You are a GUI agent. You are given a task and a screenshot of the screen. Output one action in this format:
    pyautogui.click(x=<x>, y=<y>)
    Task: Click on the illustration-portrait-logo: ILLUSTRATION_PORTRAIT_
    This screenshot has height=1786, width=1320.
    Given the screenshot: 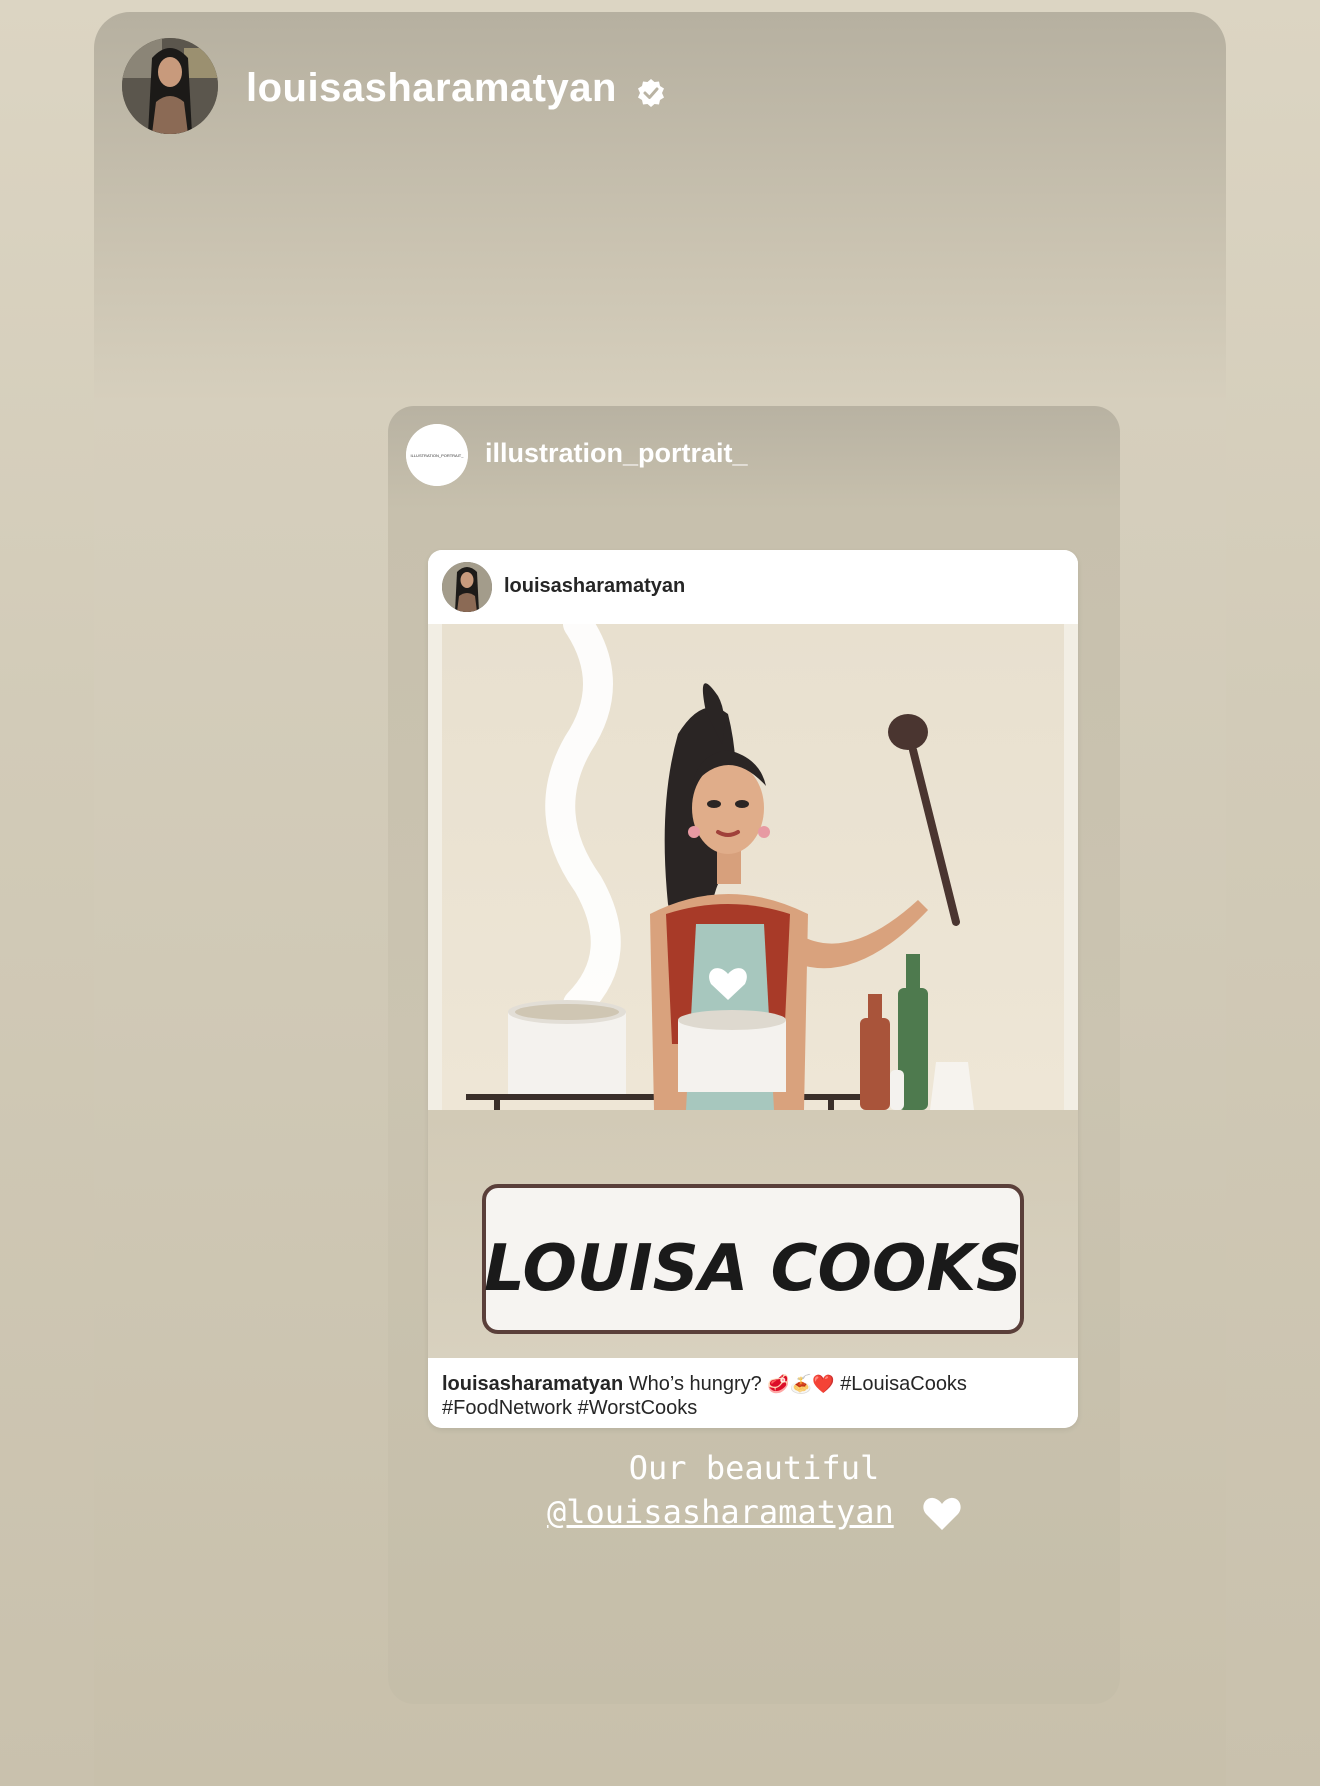 What is the action you would take?
    pyautogui.click(x=437, y=455)
    